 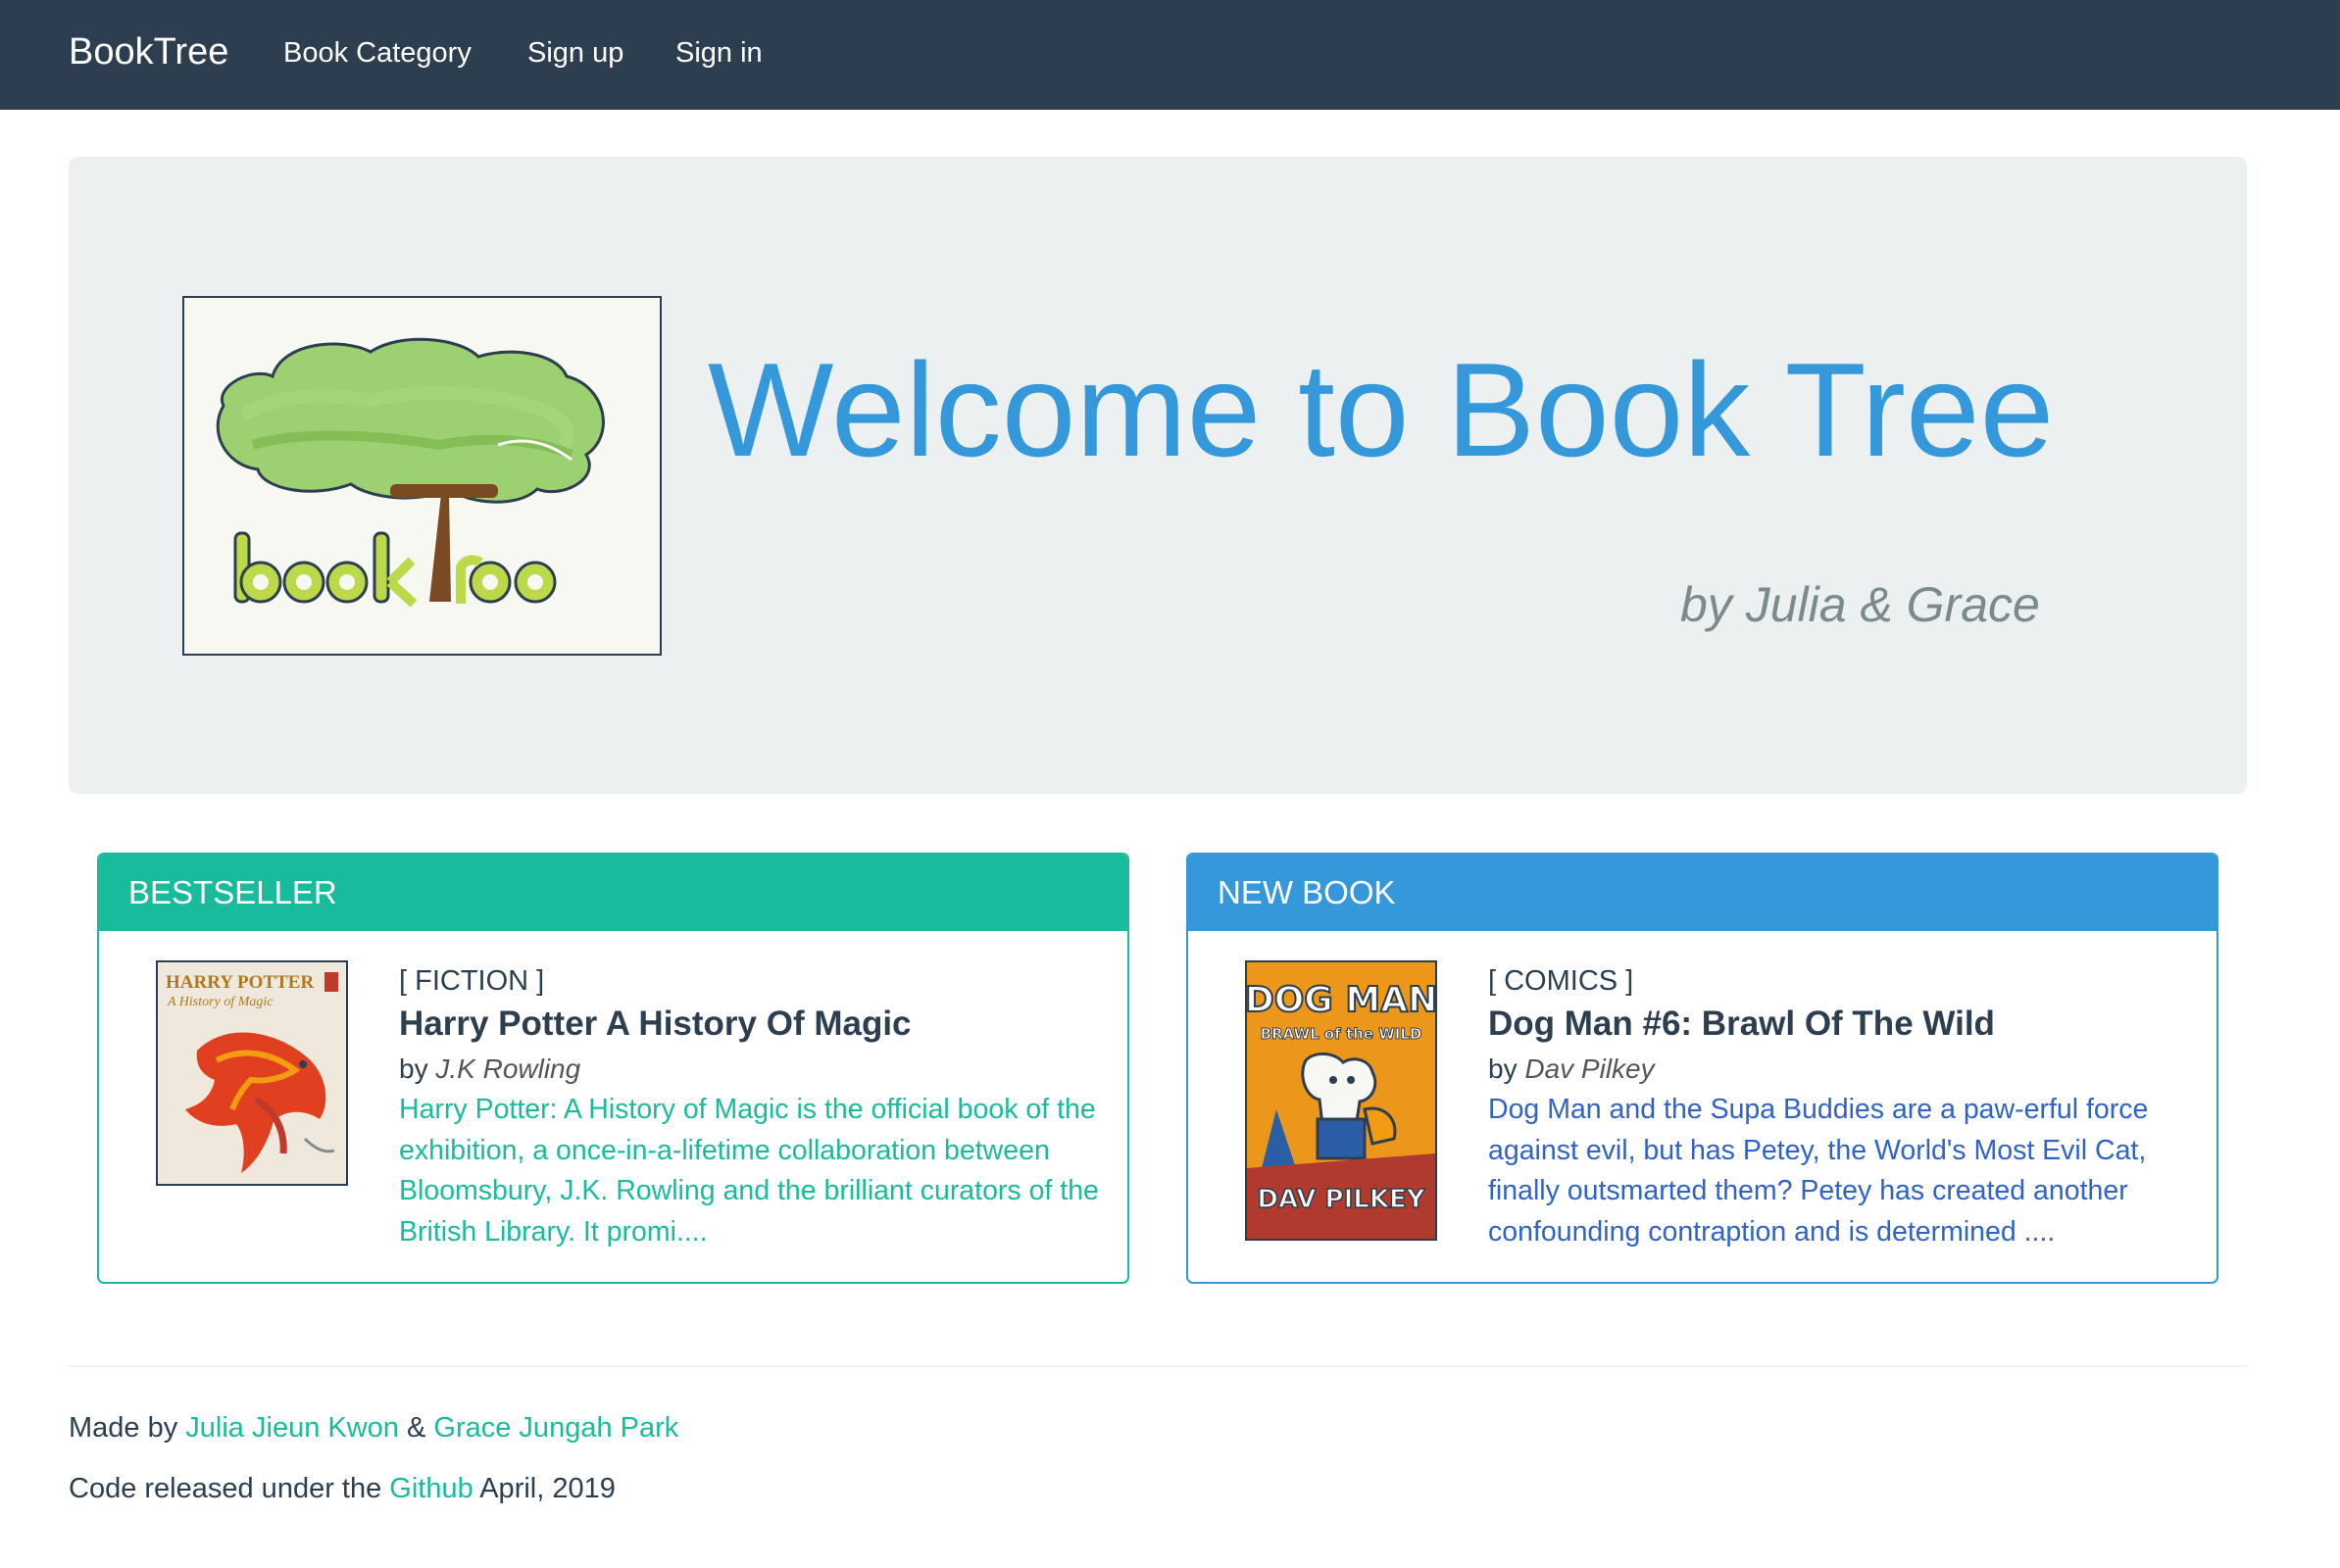 I want to click on navbar: BookTree Book Category Sign up Sign in, so click(x=1170, y=55).